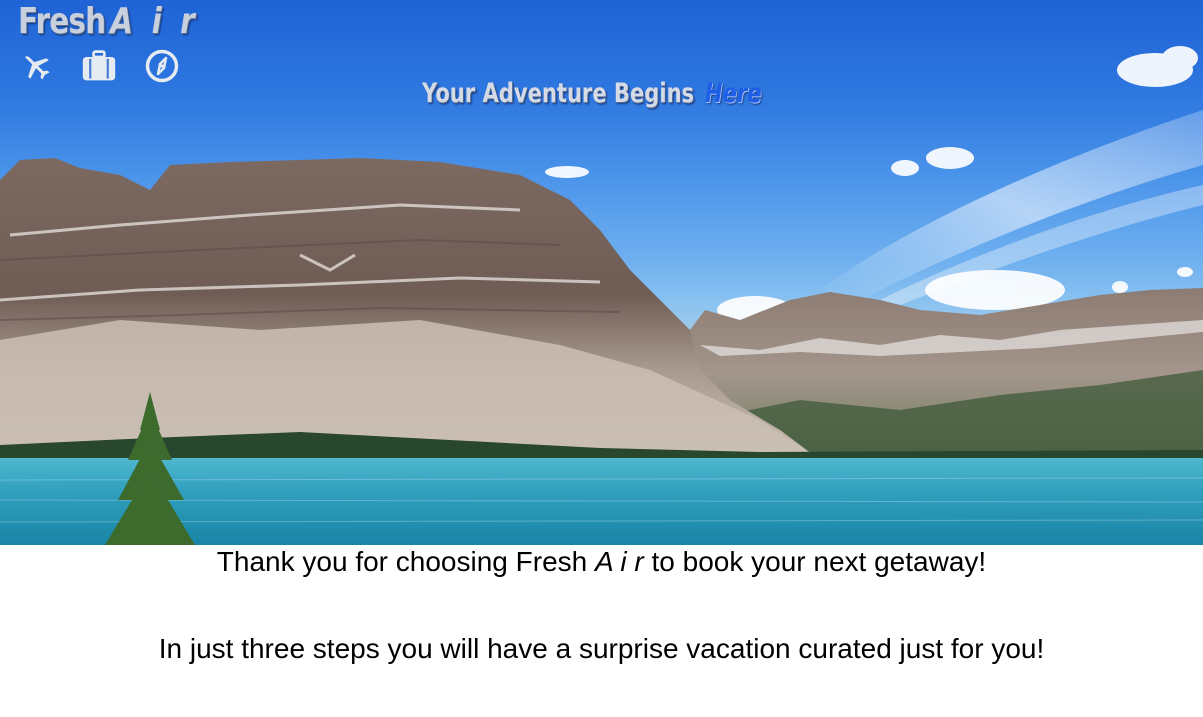  I want to click on icon-nav, so click(99, 66).